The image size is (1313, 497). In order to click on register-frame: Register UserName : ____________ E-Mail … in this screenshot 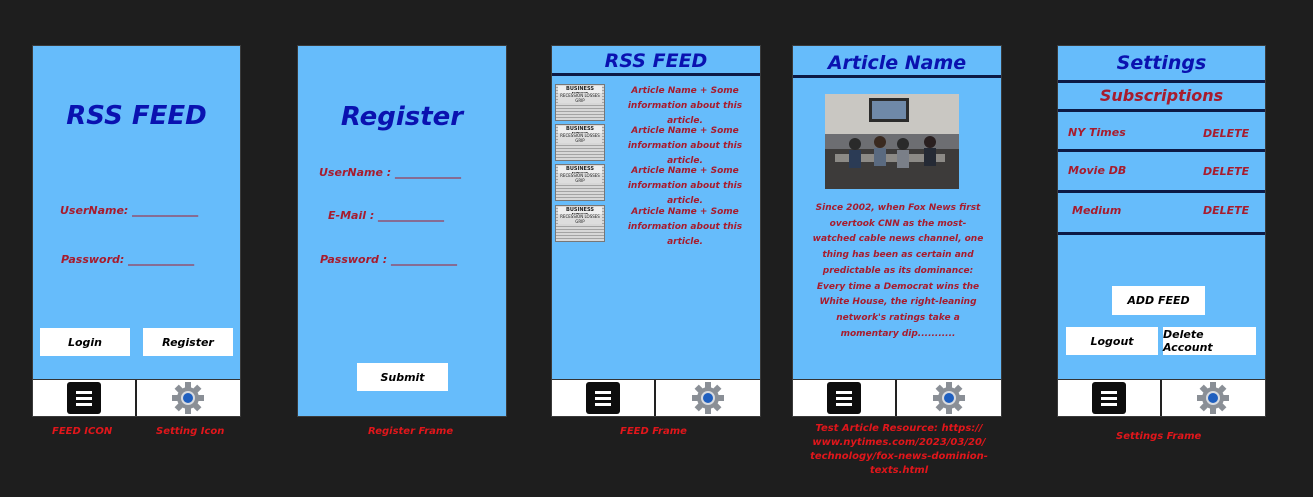, I will do `click(402, 231)`.